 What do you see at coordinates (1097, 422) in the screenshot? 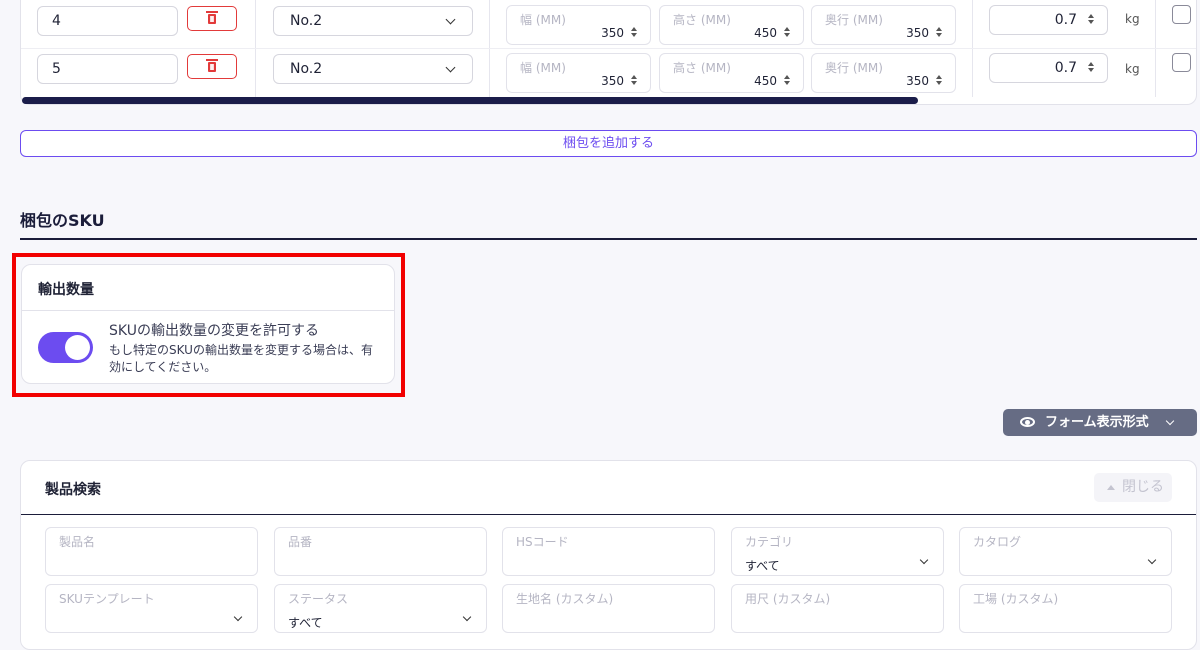
I see `form-display-label: フォーム表示形式` at bounding box center [1097, 422].